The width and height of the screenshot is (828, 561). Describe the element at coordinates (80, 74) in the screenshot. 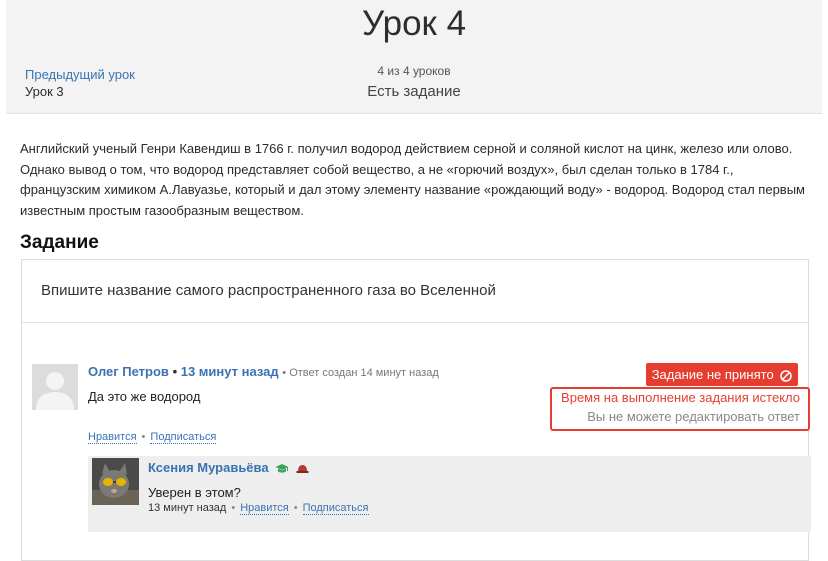

I see `prev-lesson-link: Предыдущий урок` at that location.